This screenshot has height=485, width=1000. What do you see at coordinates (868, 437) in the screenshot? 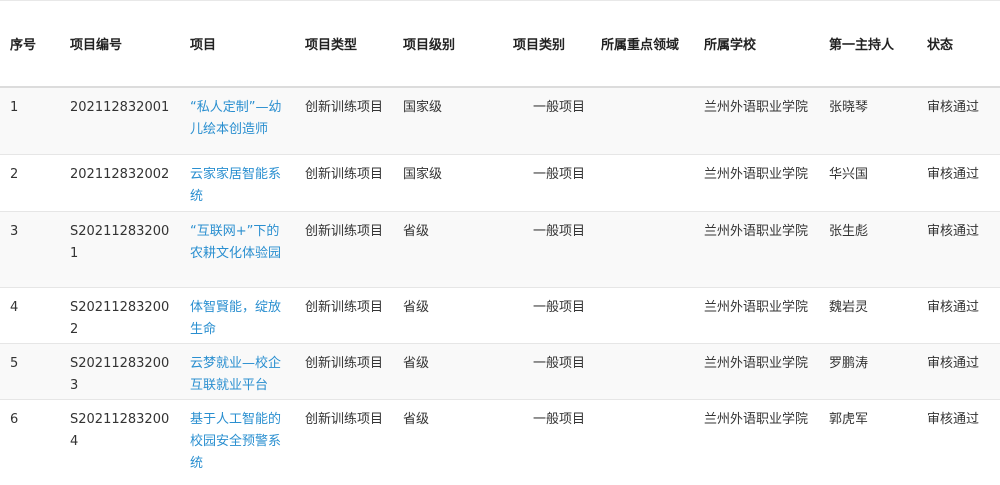
I see `cell-host: 郭虎军` at bounding box center [868, 437].